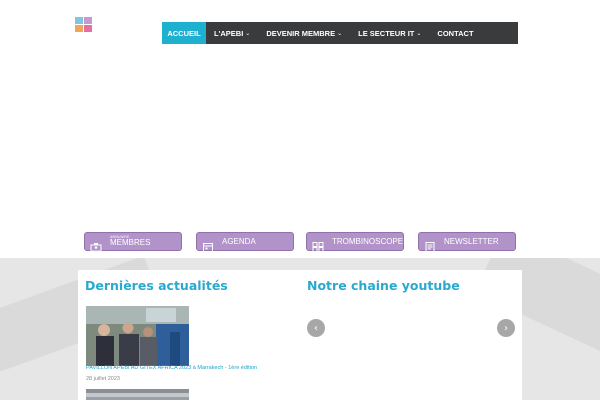 This screenshot has width=600, height=400. I want to click on nav-item-contact: CONTACT, so click(455, 33).